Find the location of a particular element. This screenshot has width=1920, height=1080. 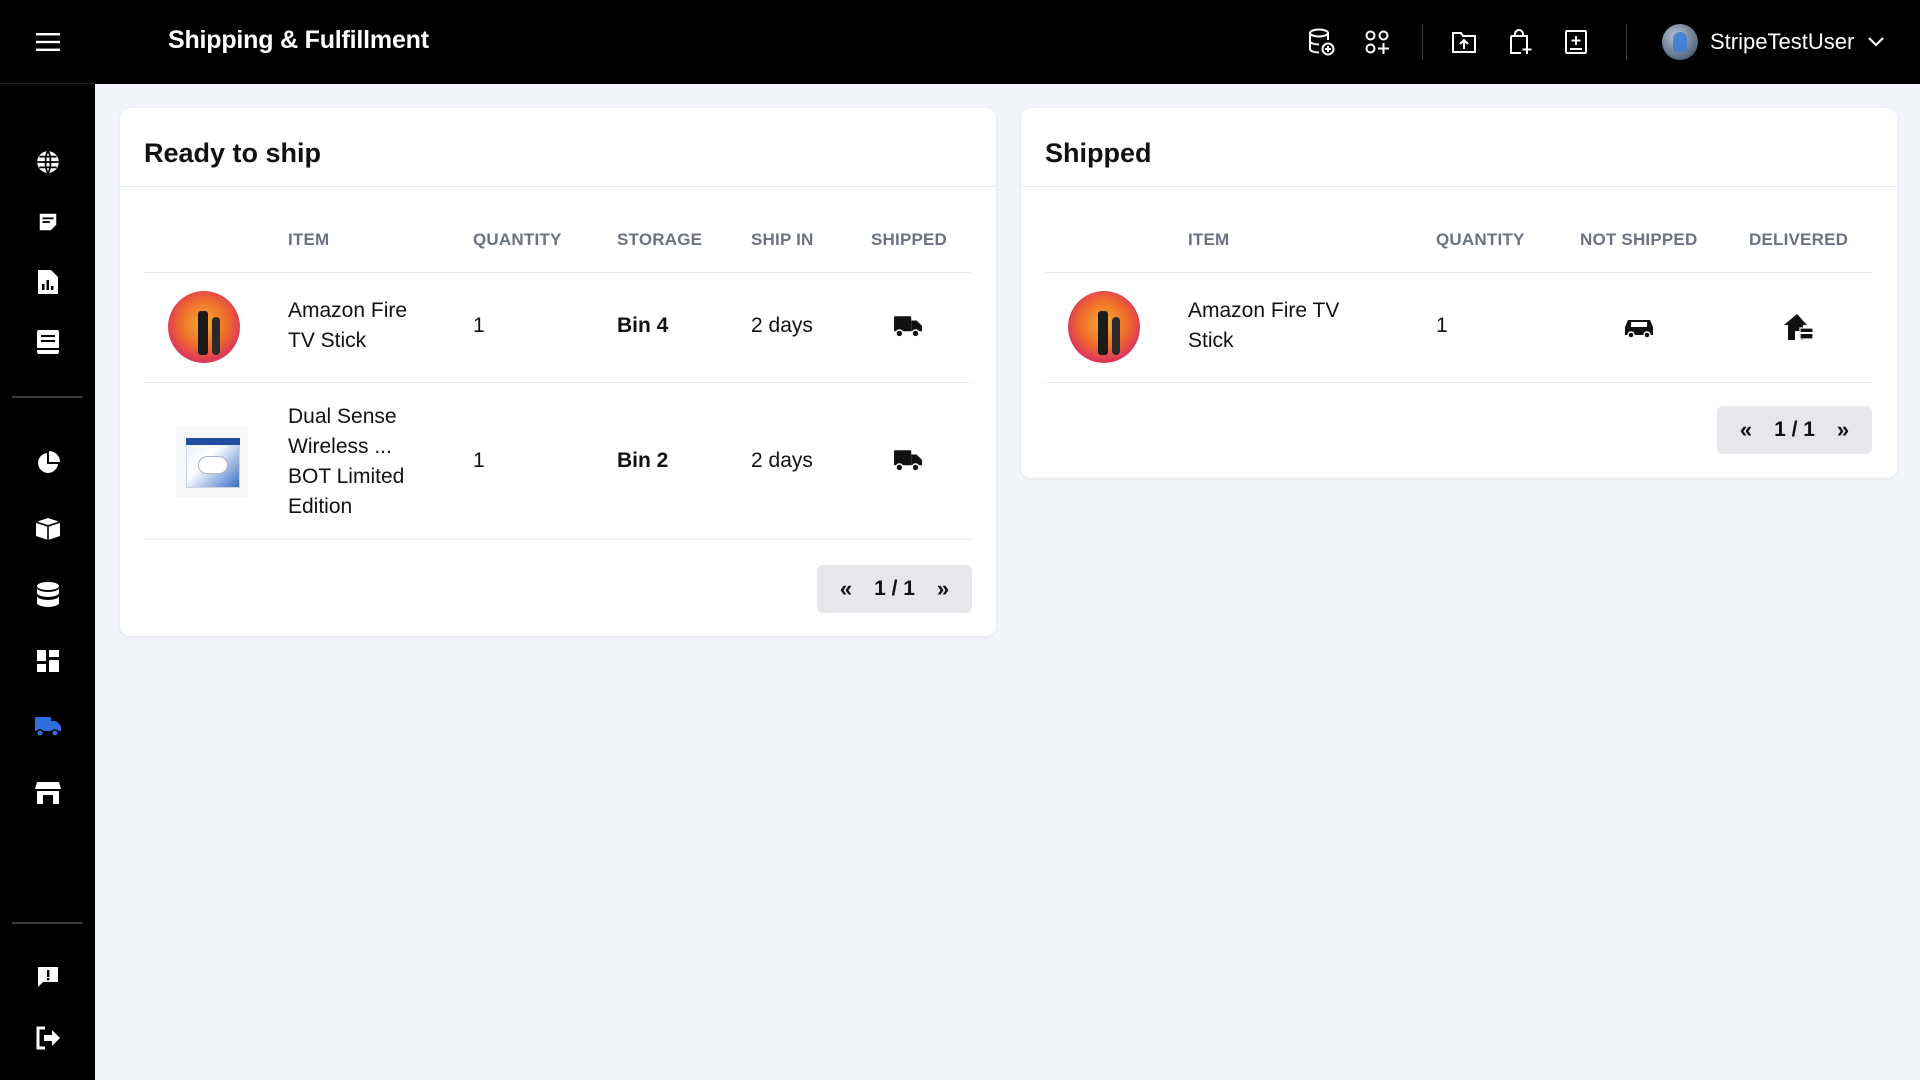

sidebar-item-shipping is located at coordinates (47, 727).